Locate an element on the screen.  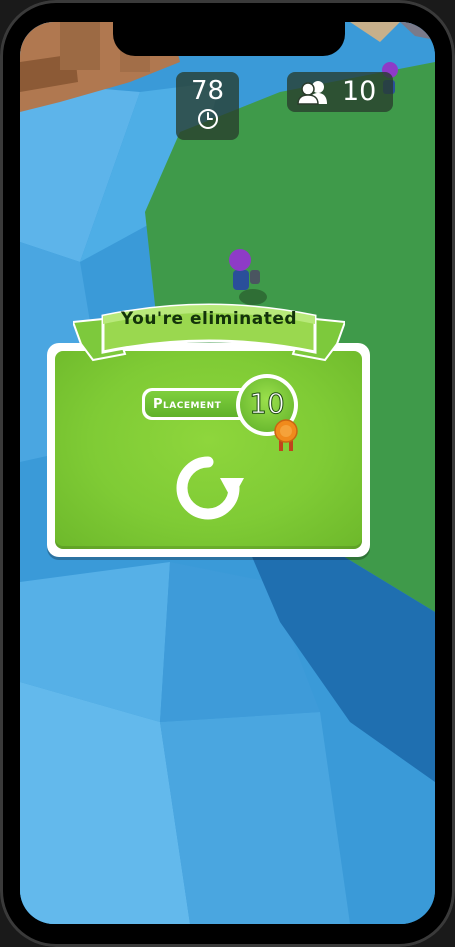
timer-value: 78 is located at coordinates (207, 91).